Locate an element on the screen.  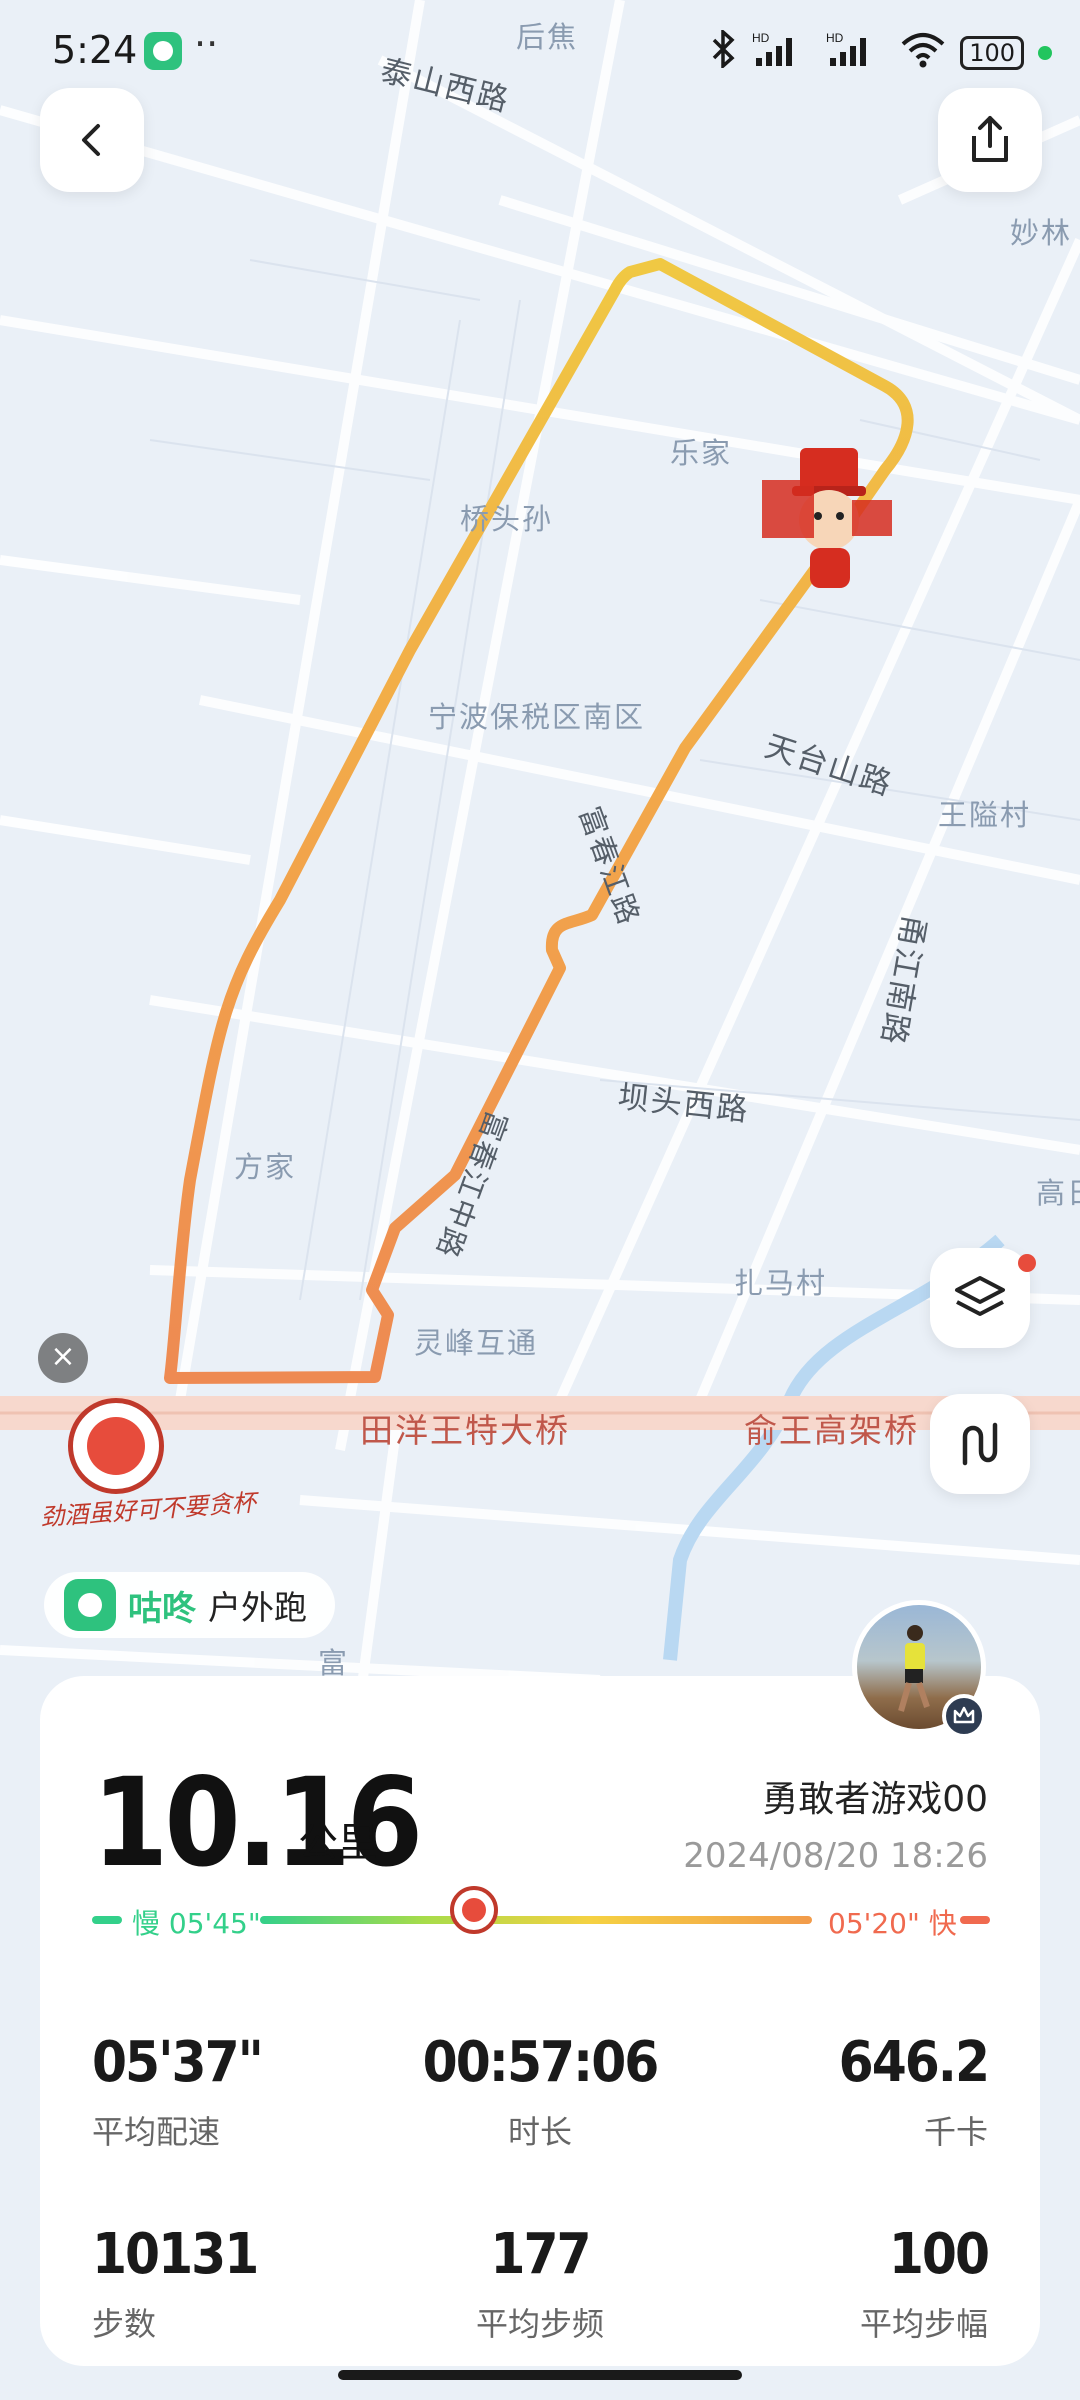
runner-photo is located at coordinates (914, 1668).